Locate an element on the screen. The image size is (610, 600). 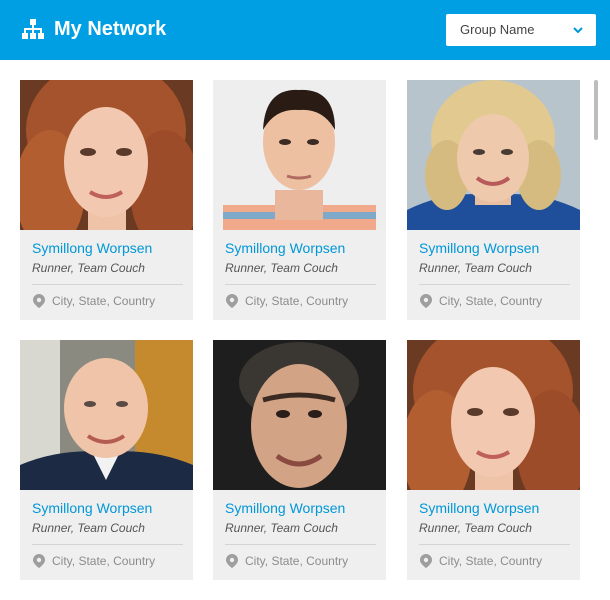
group-name-dropdown-value: Group Name is located at coordinates (497, 29).